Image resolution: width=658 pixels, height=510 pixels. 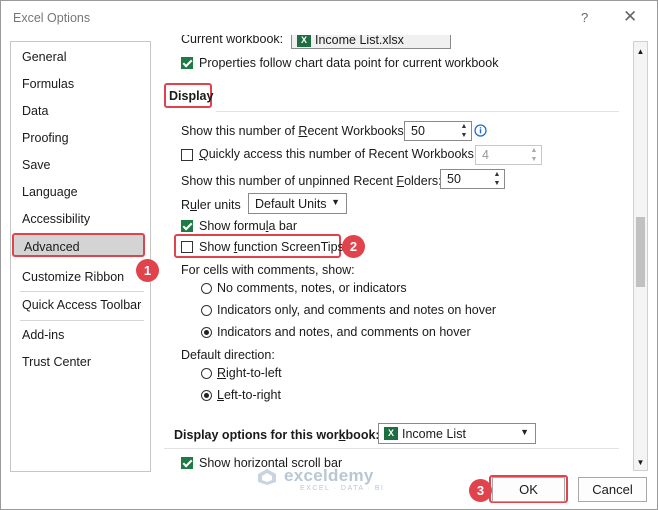 What do you see at coordinates (271, 247) in the screenshot?
I see `screentips-label: Show function ScreenTips` at bounding box center [271, 247].